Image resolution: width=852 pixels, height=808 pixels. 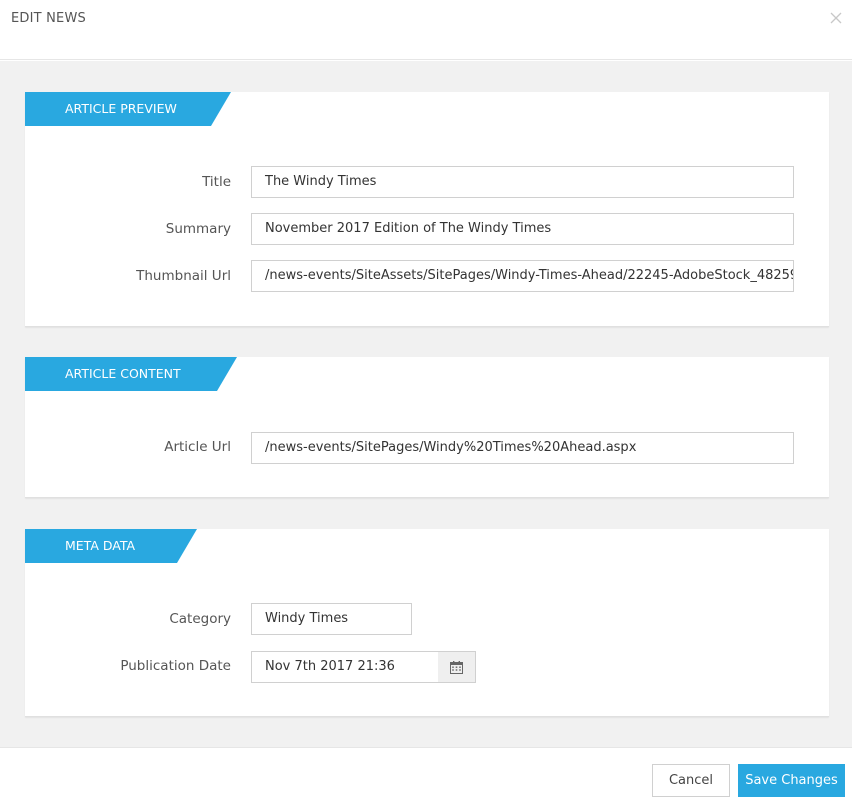 What do you see at coordinates (691, 780) in the screenshot?
I see `cancel-button: Cancel` at bounding box center [691, 780].